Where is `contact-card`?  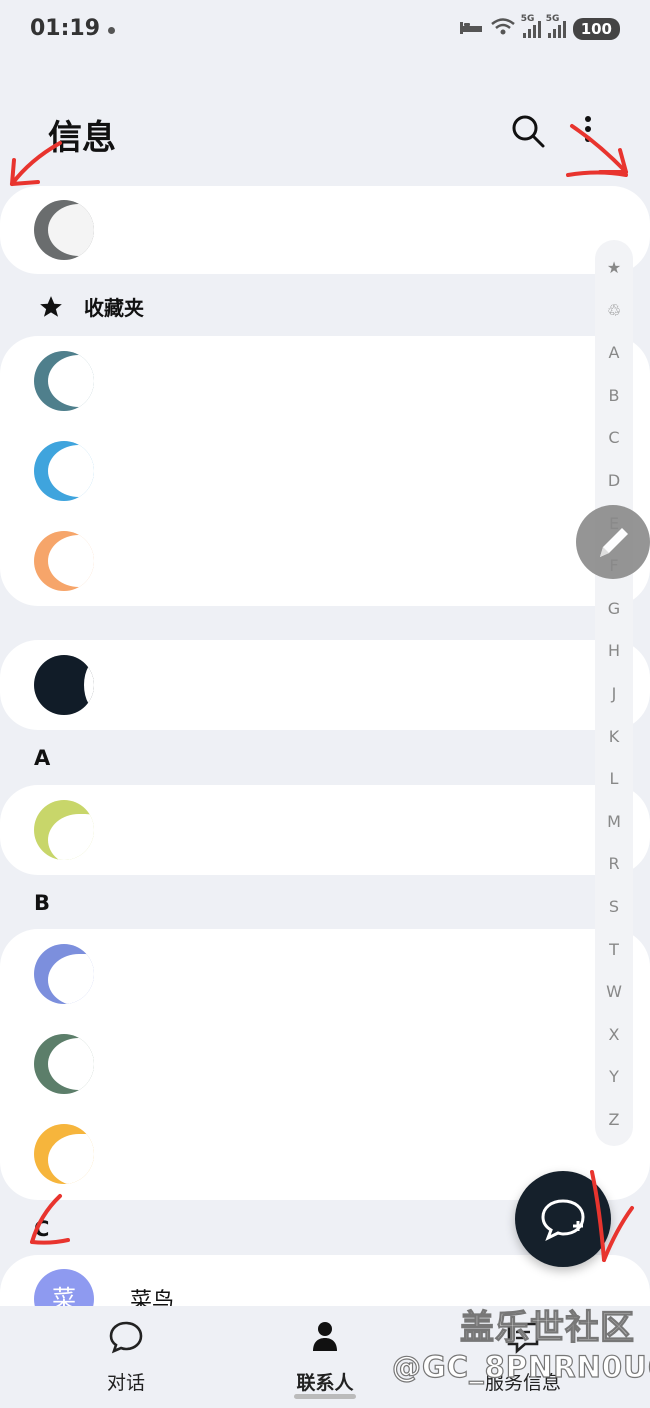
contact-card is located at coordinates (325, 685).